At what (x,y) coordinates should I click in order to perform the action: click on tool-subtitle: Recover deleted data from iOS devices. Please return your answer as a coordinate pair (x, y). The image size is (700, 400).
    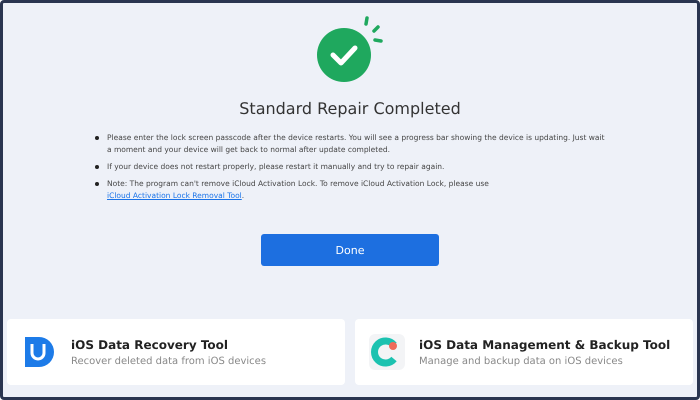
    Looking at the image, I should click on (168, 361).